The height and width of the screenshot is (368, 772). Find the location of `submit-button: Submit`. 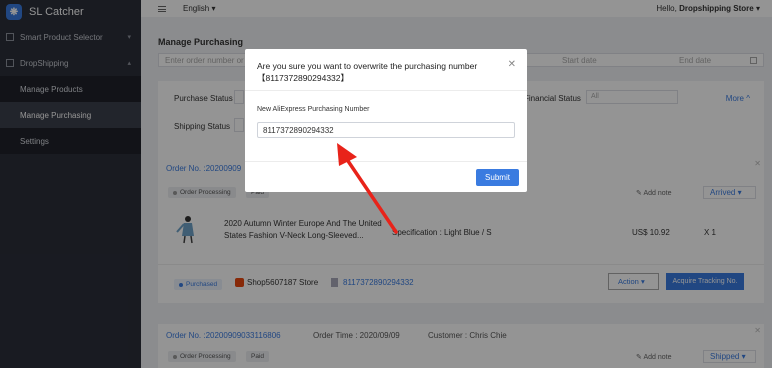

submit-button: Submit is located at coordinates (497, 177).